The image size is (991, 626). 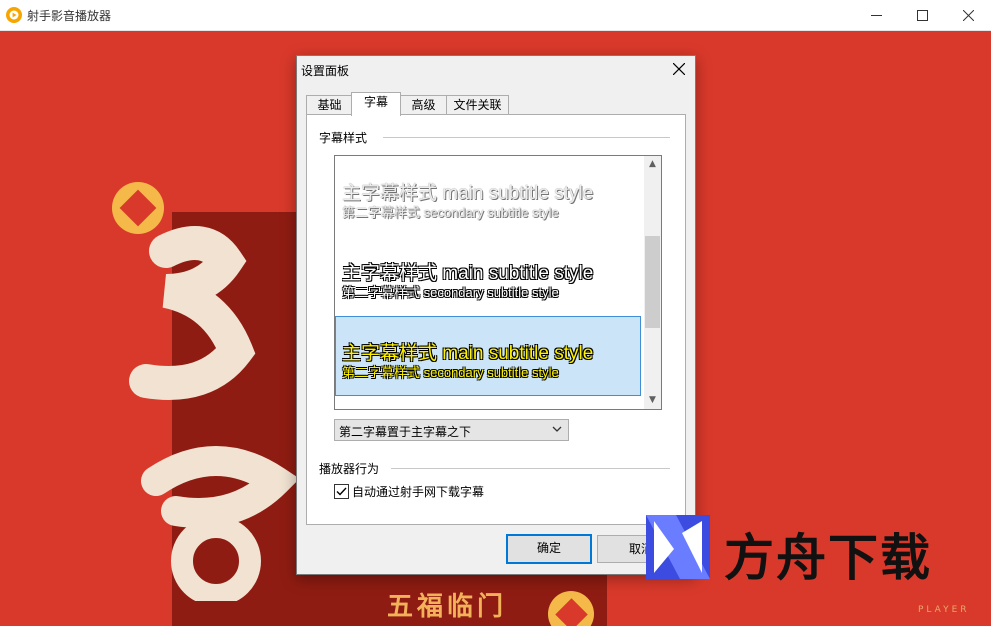 I want to click on scroll-down-icon: ▼, so click(x=652, y=400).